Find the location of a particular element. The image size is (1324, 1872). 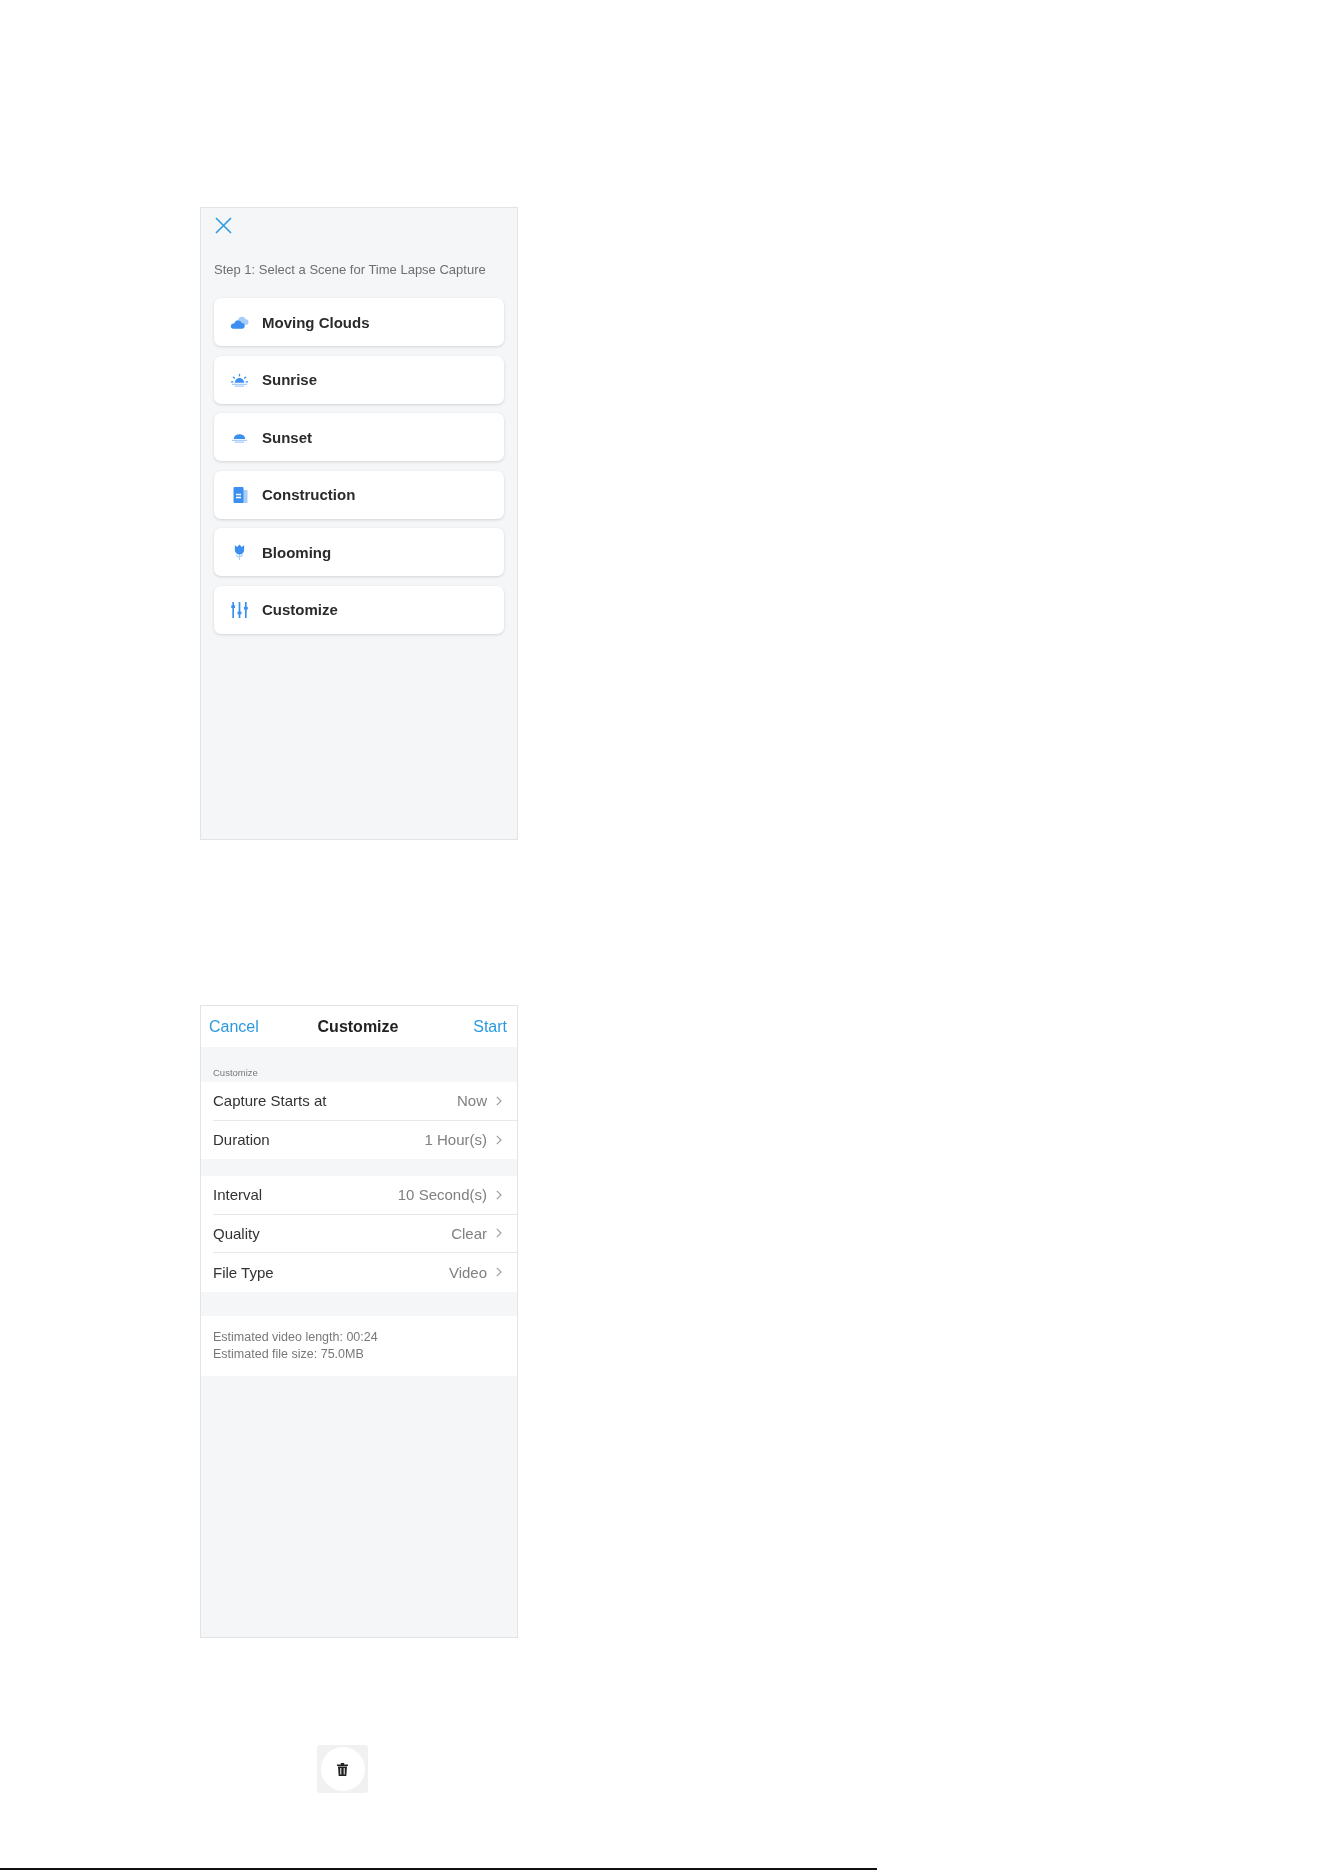

sunrise-icon is located at coordinates (239, 379).